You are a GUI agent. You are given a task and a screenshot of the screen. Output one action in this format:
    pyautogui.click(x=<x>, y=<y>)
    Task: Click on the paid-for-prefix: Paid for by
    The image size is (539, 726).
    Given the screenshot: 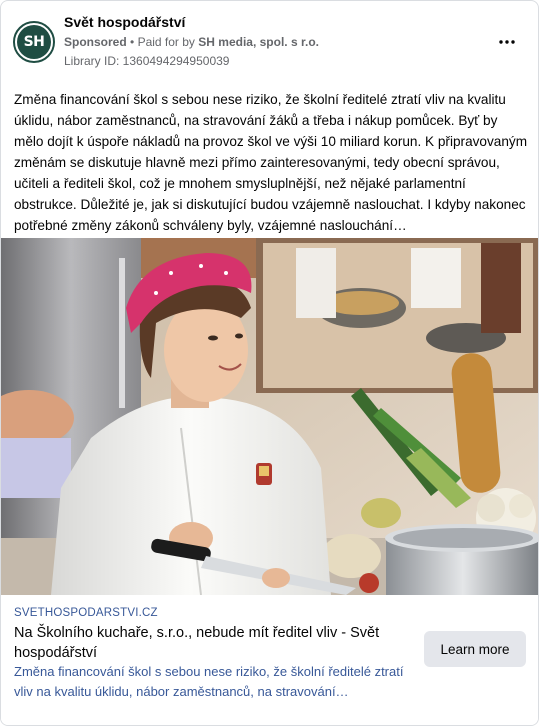 What is the action you would take?
    pyautogui.click(x=166, y=42)
    